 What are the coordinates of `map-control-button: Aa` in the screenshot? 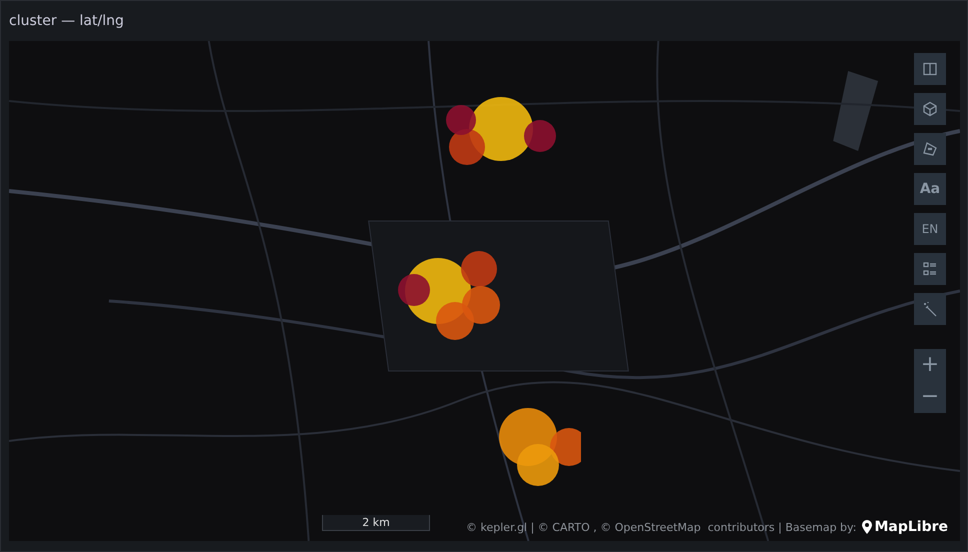 It's located at (930, 189).